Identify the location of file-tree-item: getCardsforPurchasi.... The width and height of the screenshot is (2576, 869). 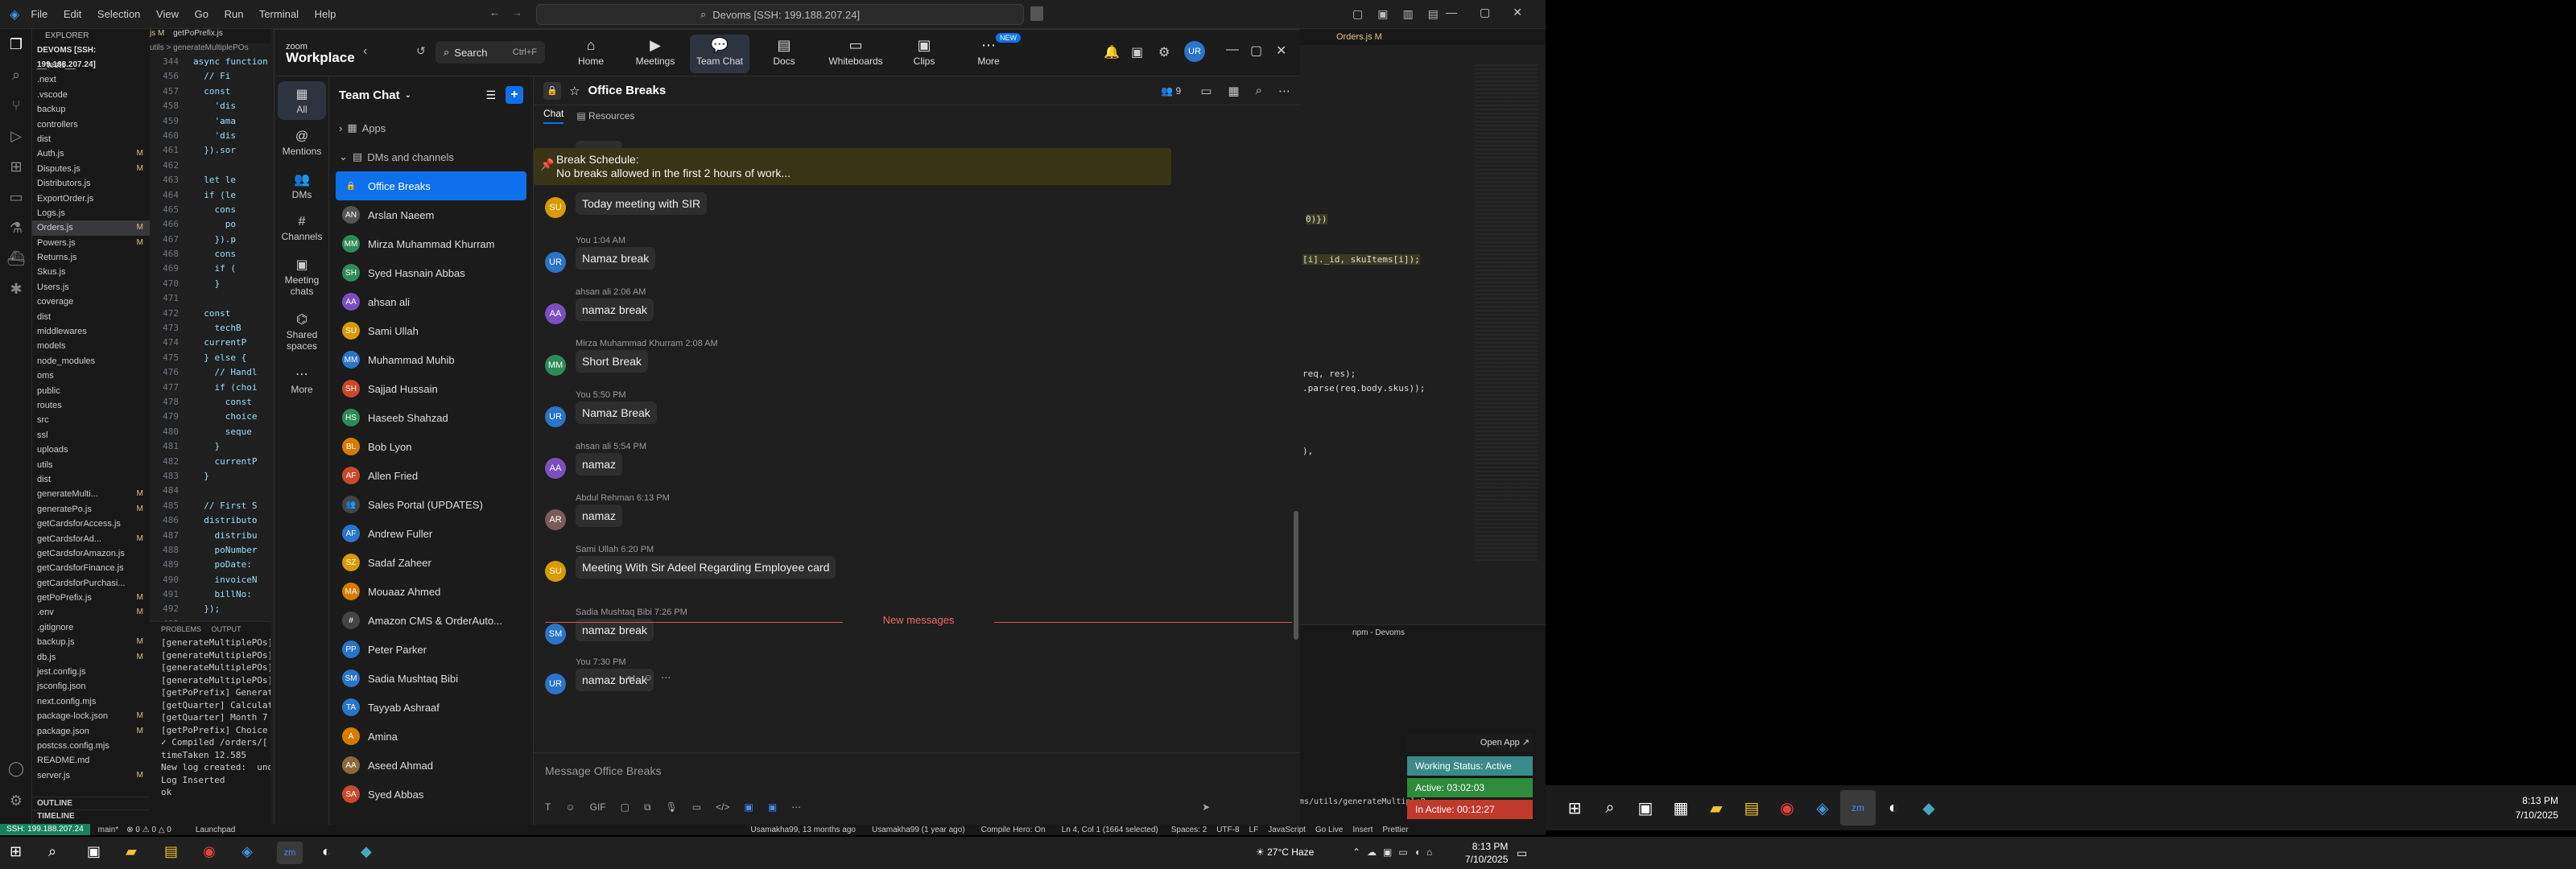
(91, 583).